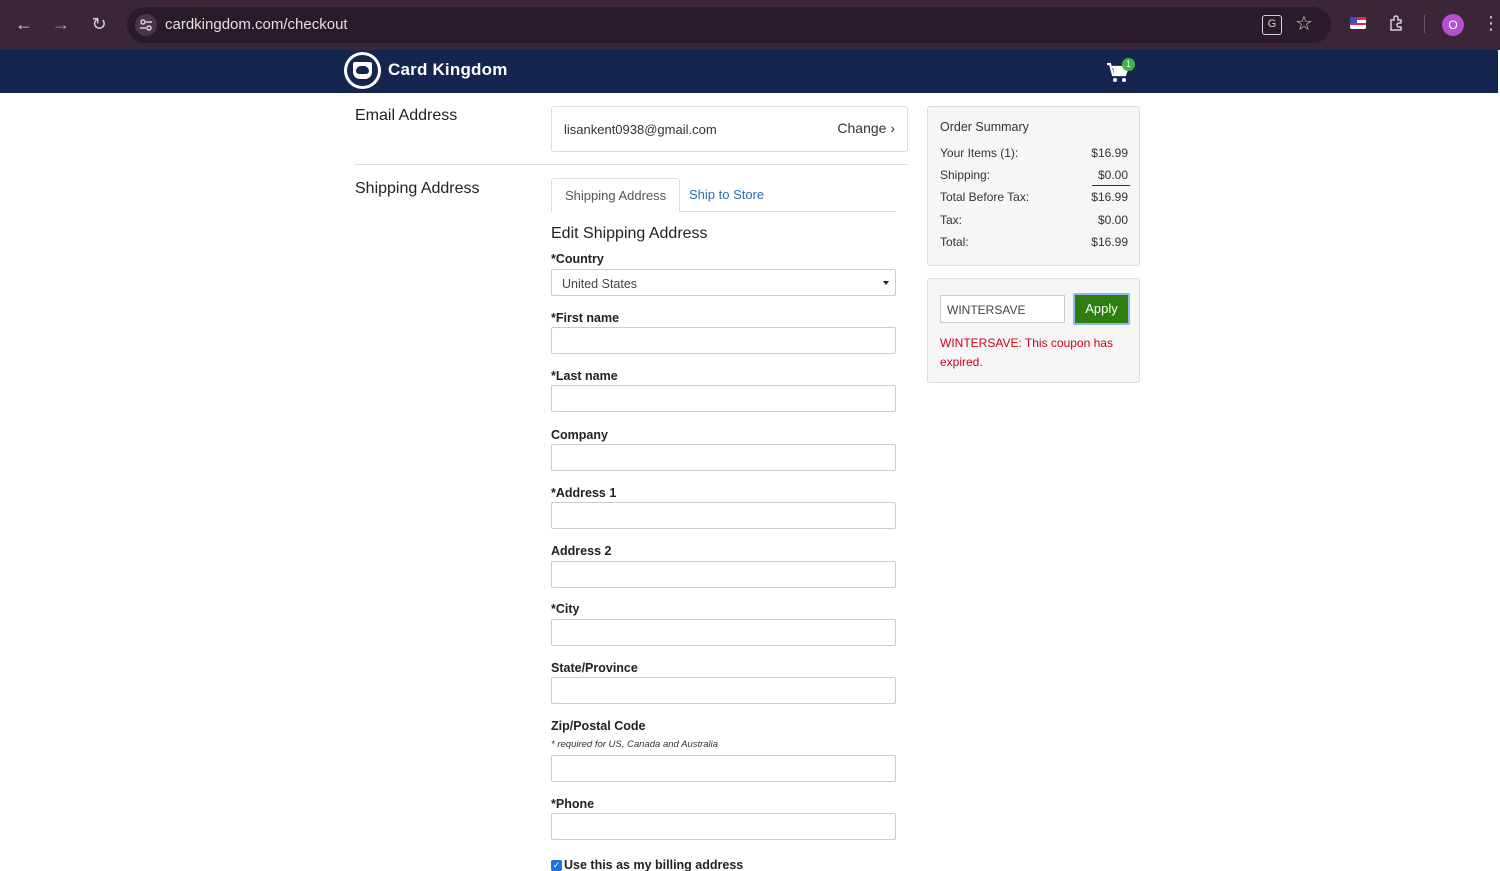 The image size is (1500, 871). What do you see at coordinates (1453, 25) in the screenshot?
I see `profile-avatar: O` at bounding box center [1453, 25].